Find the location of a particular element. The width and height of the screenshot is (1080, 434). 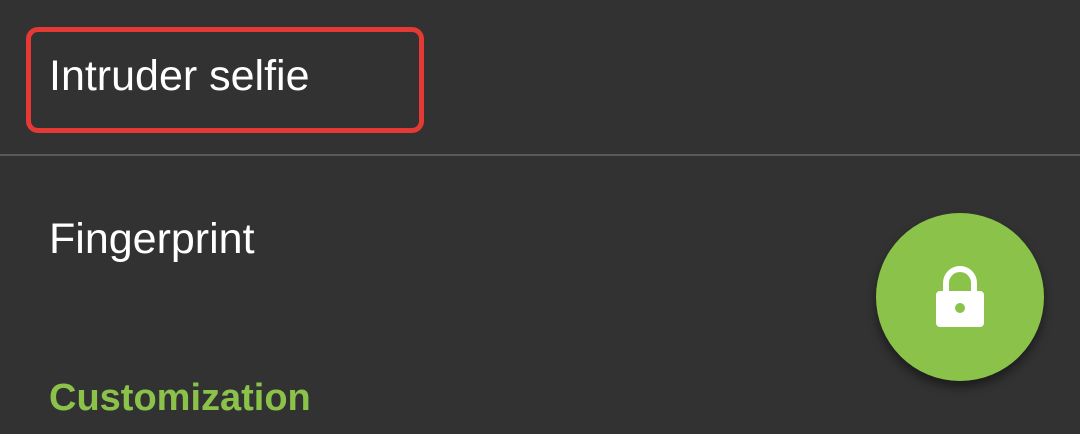

section-header-customization: Customization is located at coordinates (180, 398).